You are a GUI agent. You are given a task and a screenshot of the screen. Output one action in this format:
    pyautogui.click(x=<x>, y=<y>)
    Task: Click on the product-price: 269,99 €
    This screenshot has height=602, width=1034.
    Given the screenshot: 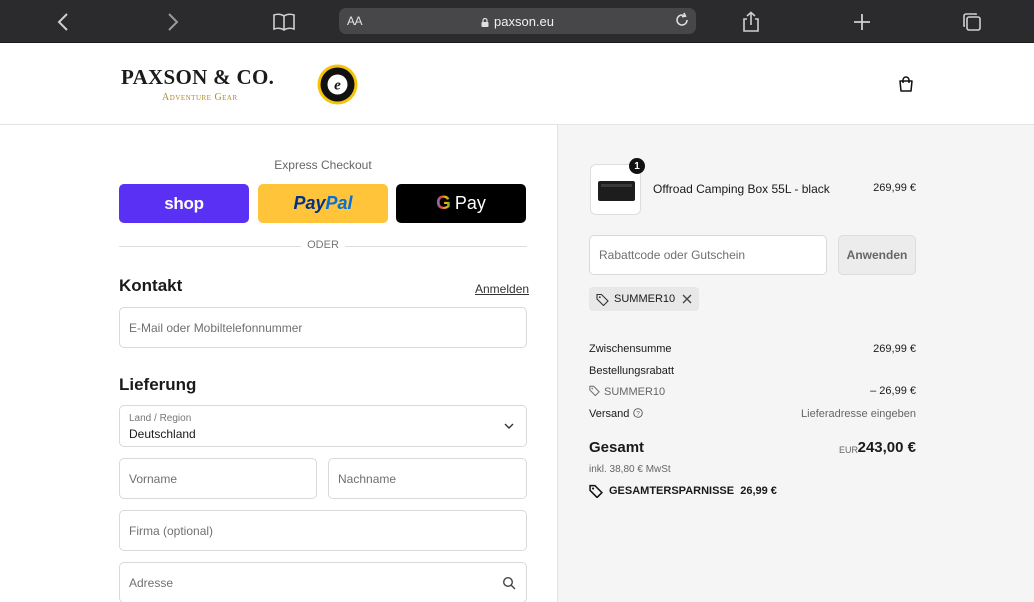 What is the action you would take?
    pyautogui.click(x=894, y=188)
    